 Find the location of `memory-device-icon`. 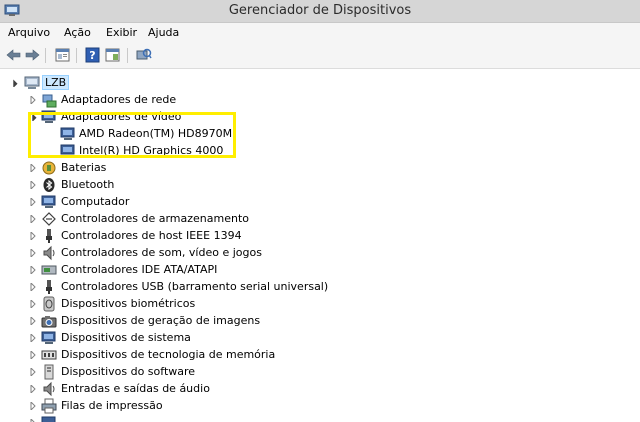

memory-device-icon is located at coordinates (49, 355).